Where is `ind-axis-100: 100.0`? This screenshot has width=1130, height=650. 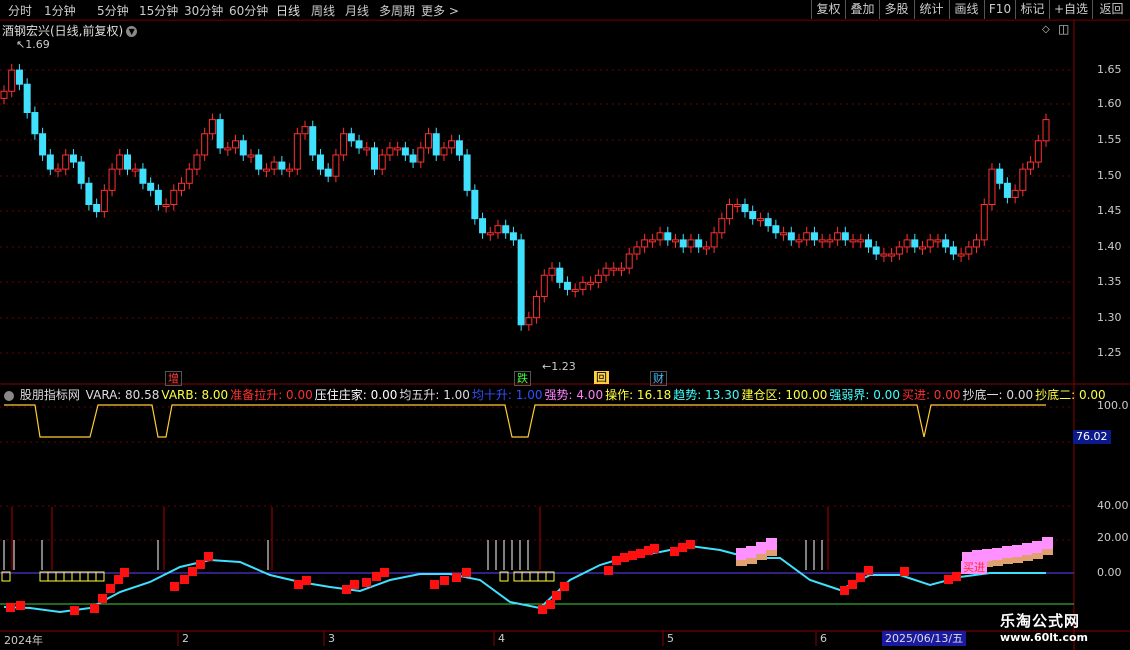 ind-axis-100: 100.0 is located at coordinates (1113, 405).